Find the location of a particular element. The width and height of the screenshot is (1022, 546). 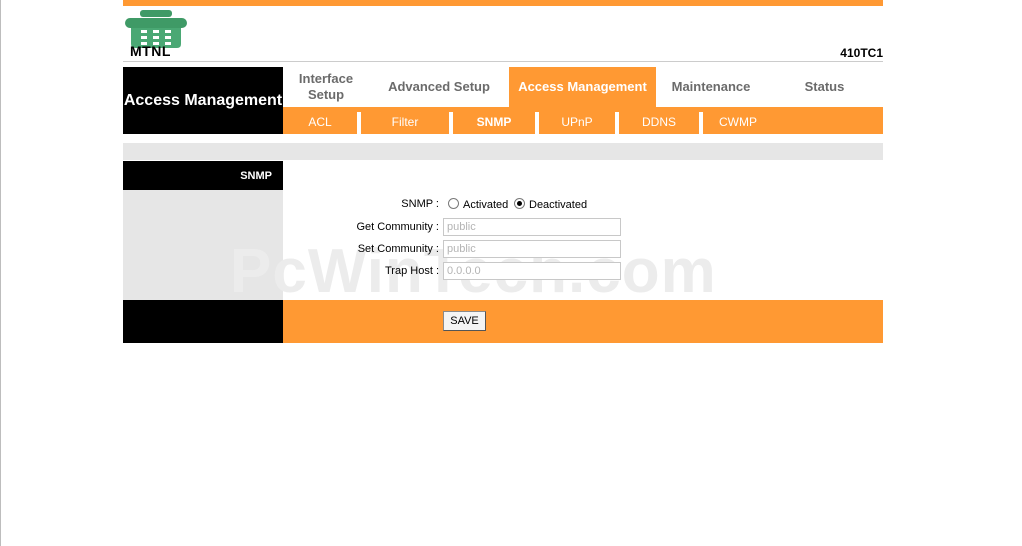

subtab-acl: ACL is located at coordinates (320, 120).